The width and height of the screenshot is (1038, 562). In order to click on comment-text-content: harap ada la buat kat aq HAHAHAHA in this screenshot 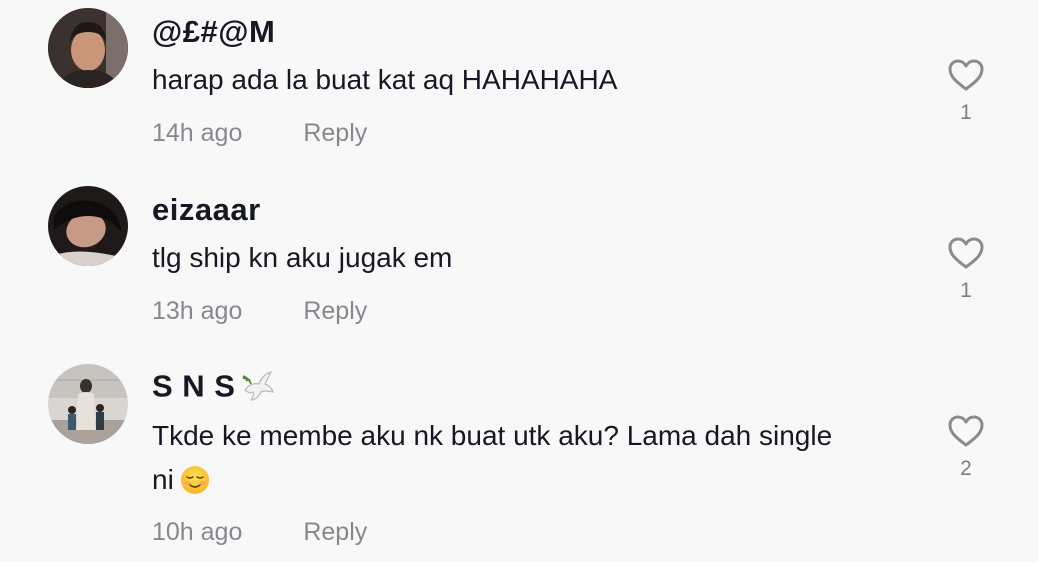, I will do `click(385, 79)`.